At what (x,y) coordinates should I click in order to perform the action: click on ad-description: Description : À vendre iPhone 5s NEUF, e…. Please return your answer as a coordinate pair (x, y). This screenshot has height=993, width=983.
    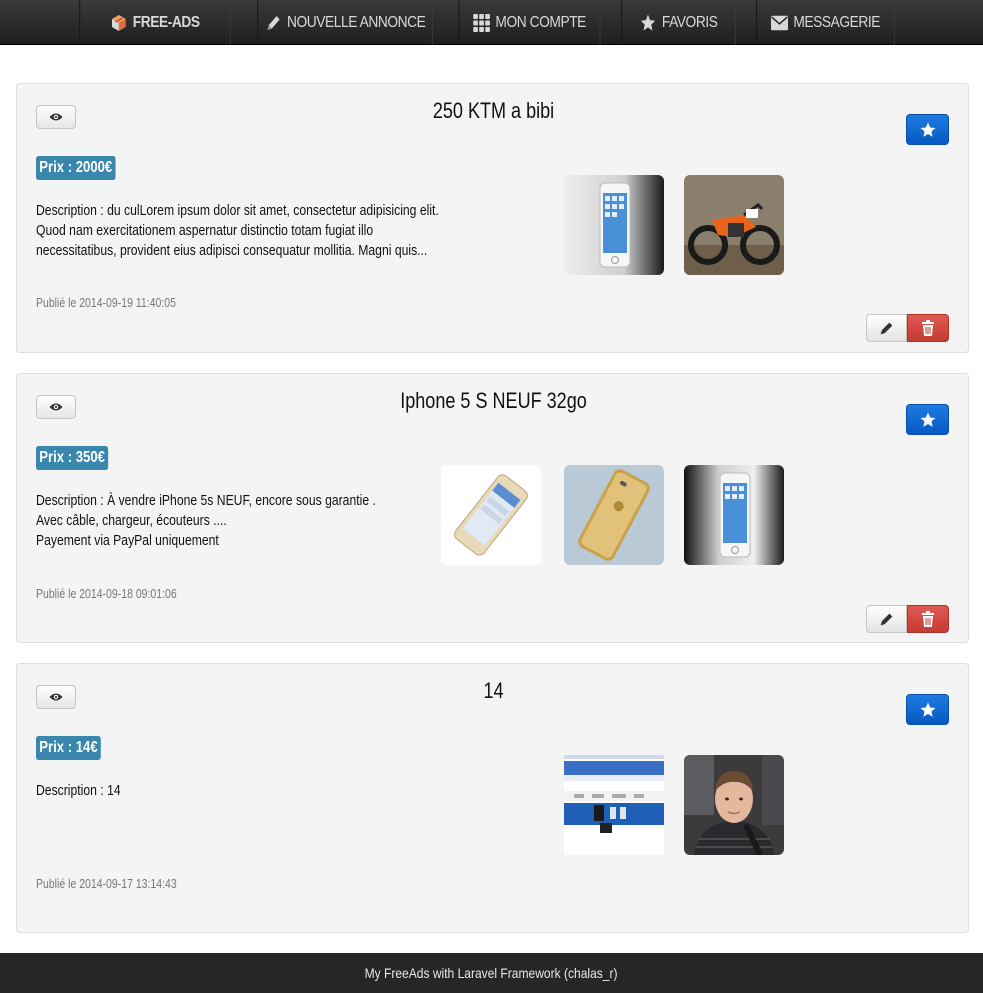
    Looking at the image, I should click on (242, 521).